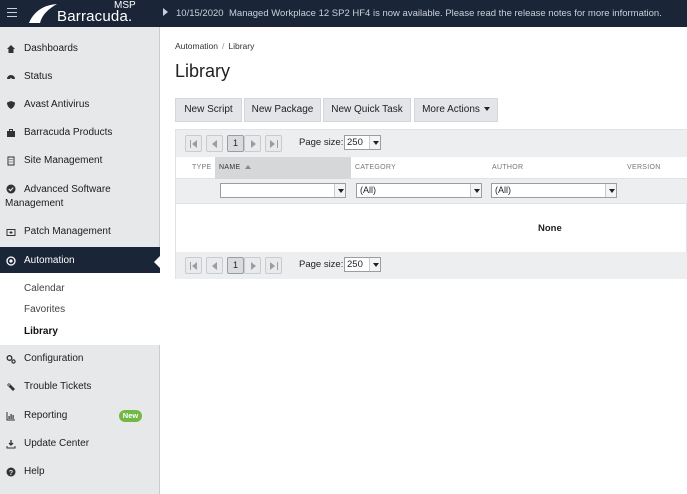  Describe the element at coordinates (11, 133) in the screenshot. I see `briefcase-icon` at that location.